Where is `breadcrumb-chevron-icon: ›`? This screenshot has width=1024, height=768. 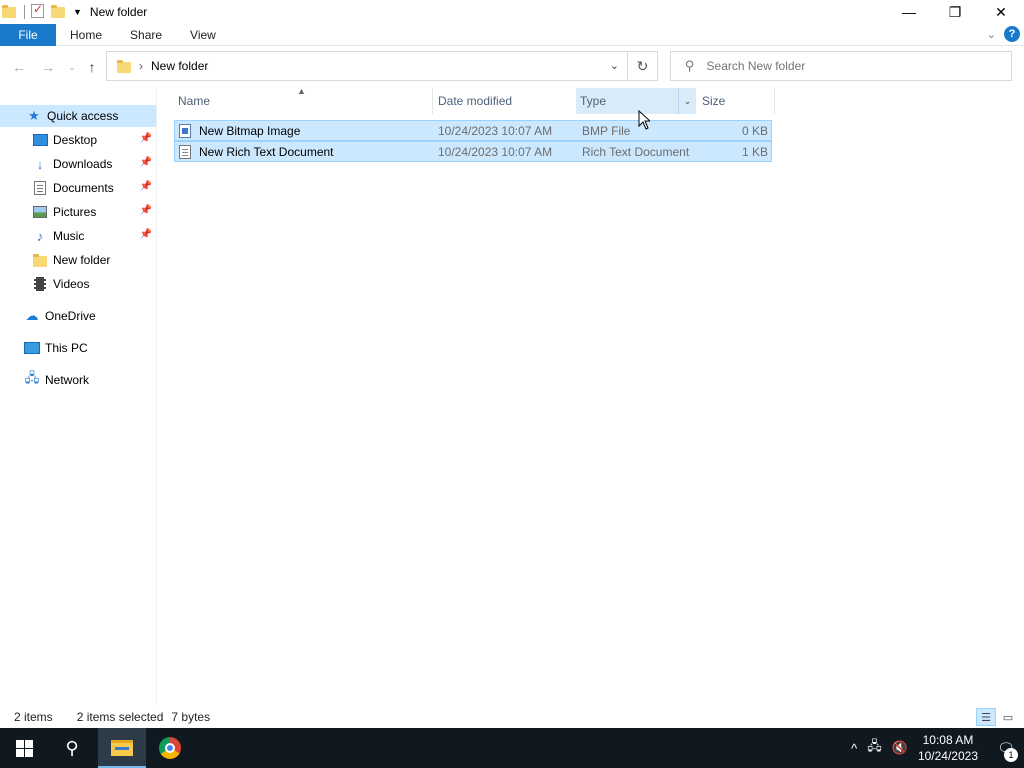
breadcrumb-chevron-icon: › is located at coordinates (141, 66).